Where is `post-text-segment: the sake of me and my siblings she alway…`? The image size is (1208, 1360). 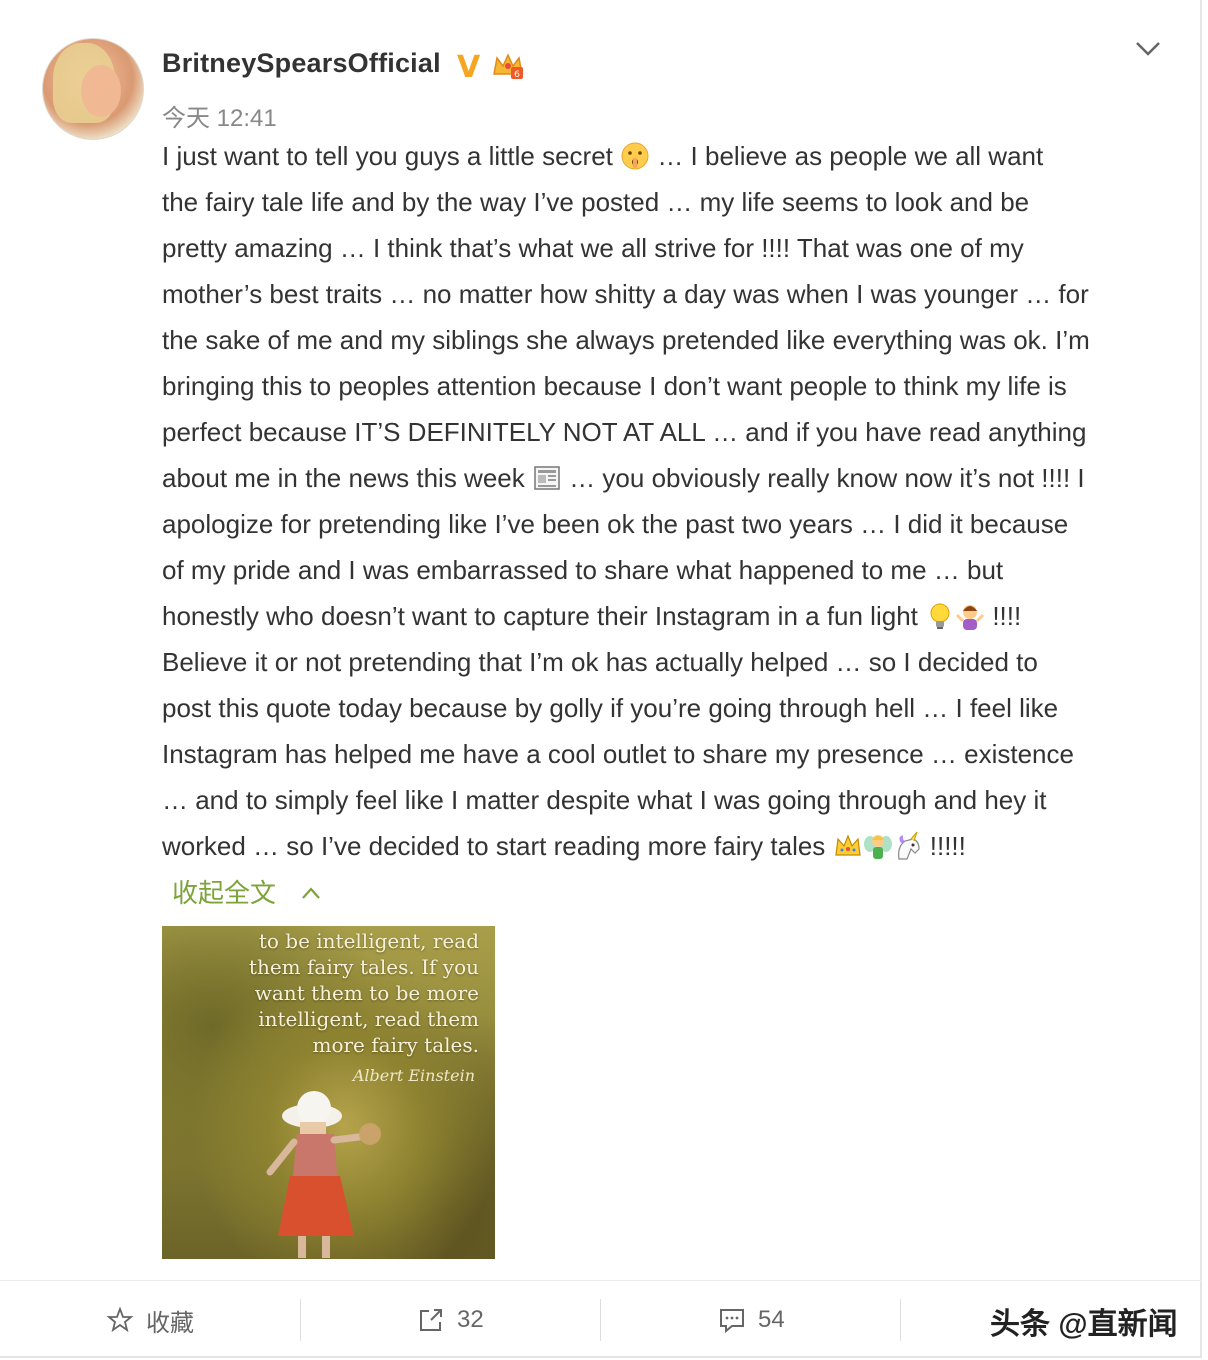
post-text-segment: the sake of me and my siblings she alway… is located at coordinates (626, 340).